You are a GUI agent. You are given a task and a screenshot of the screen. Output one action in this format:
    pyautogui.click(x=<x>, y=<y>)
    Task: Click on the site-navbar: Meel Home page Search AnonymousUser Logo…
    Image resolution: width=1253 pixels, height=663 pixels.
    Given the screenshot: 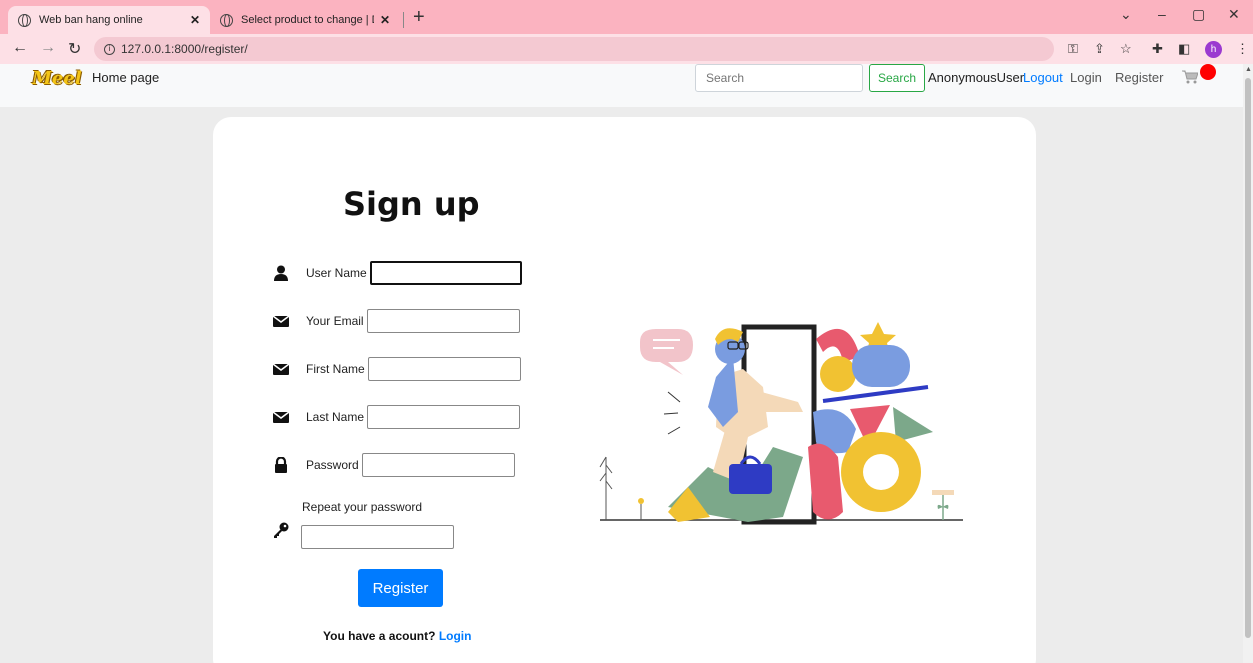 What is the action you would take?
    pyautogui.click(x=621, y=85)
    